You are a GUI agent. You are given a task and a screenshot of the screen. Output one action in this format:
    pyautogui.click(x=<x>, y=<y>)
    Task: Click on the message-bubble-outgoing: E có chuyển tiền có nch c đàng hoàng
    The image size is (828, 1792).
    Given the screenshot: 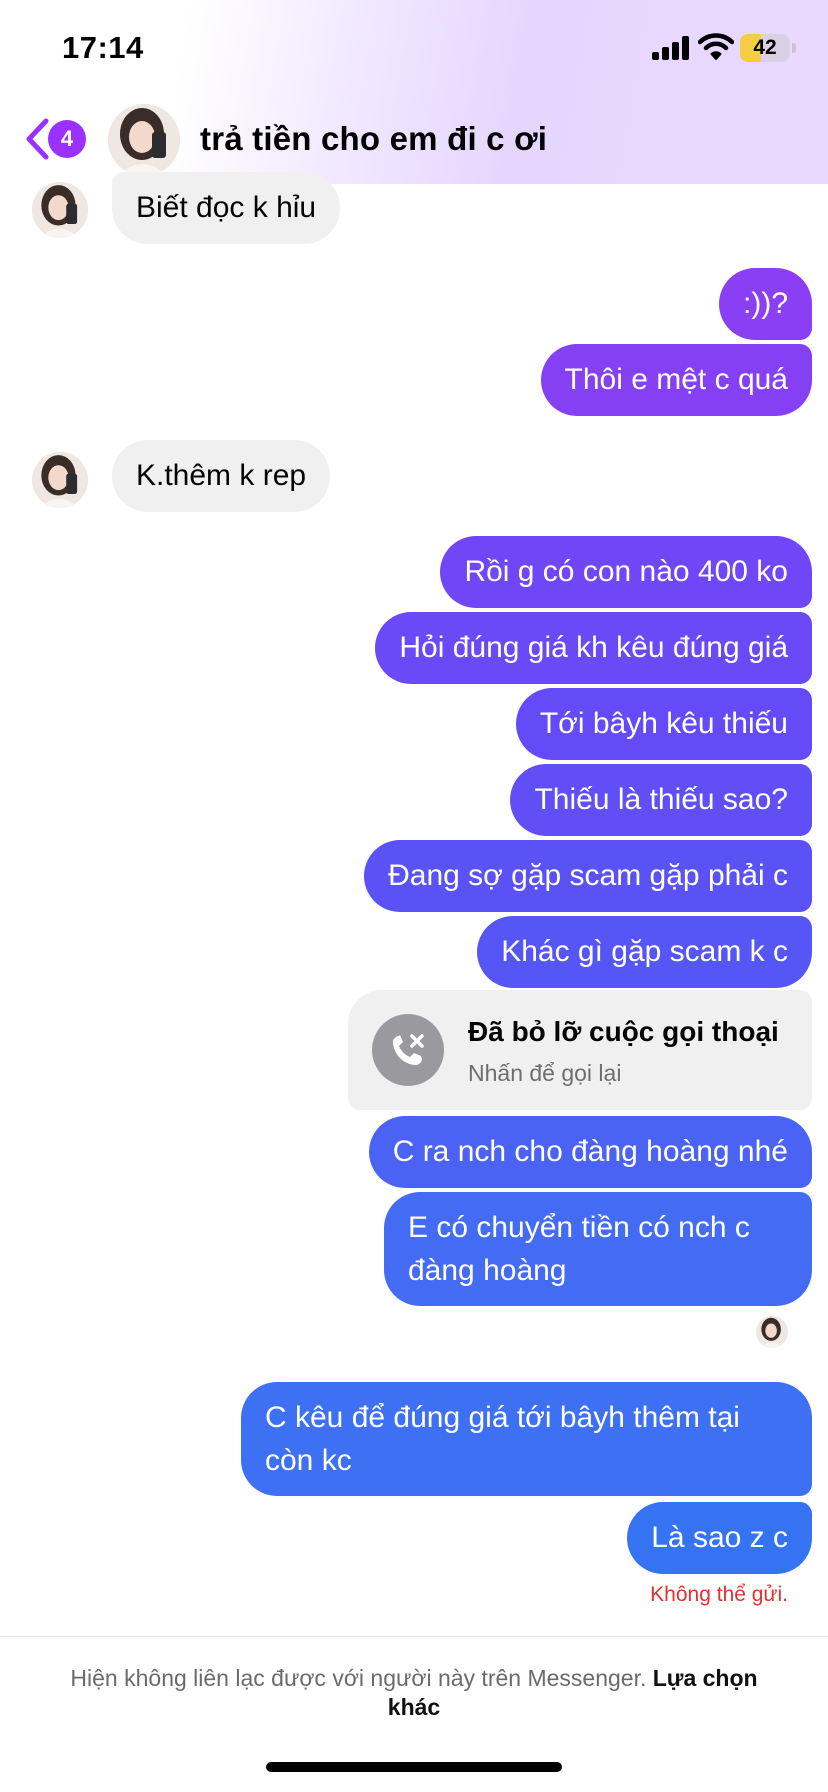 What is the action you would take?
    pyautogui.click(x=598, y=1249)
    